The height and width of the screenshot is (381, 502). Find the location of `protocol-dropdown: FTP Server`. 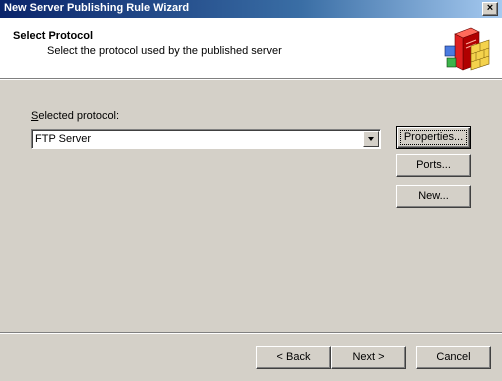

protocol-dropdown: FTP Server is located at coordinates (206, 139).